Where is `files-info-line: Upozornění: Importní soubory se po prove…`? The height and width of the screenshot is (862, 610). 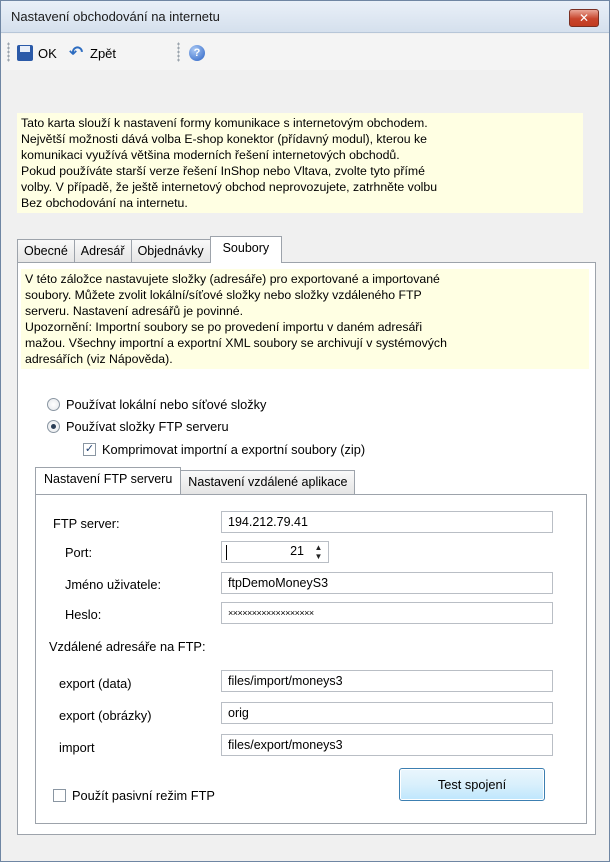
files-info-line: Upozornění: Importní soubory se po prove… is located at coordinates (224, 327).